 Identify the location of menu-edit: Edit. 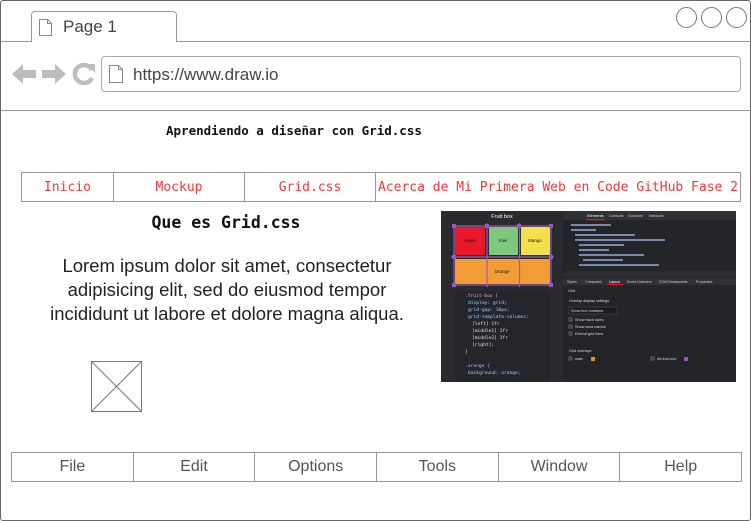
(195, 467).